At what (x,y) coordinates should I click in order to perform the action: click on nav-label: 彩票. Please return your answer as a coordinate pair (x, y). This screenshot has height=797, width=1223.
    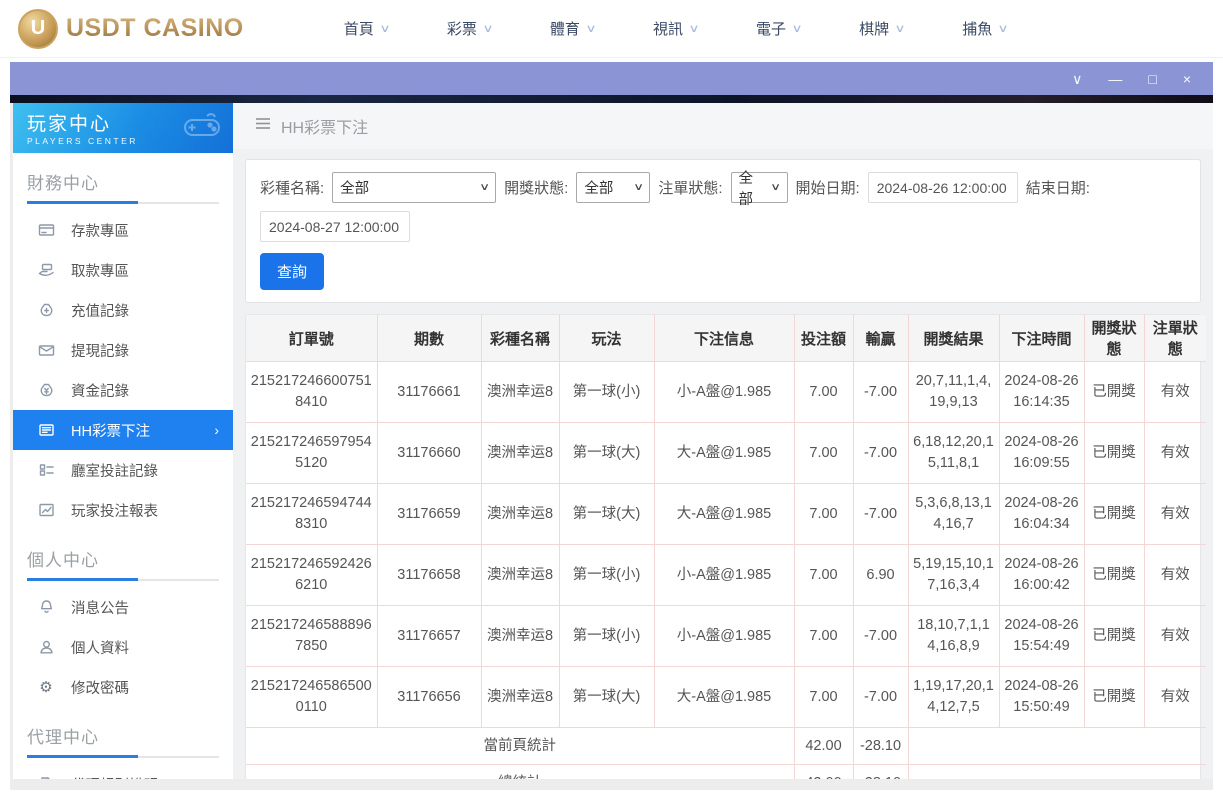
    Looking at the image, I should click on (461, 29).